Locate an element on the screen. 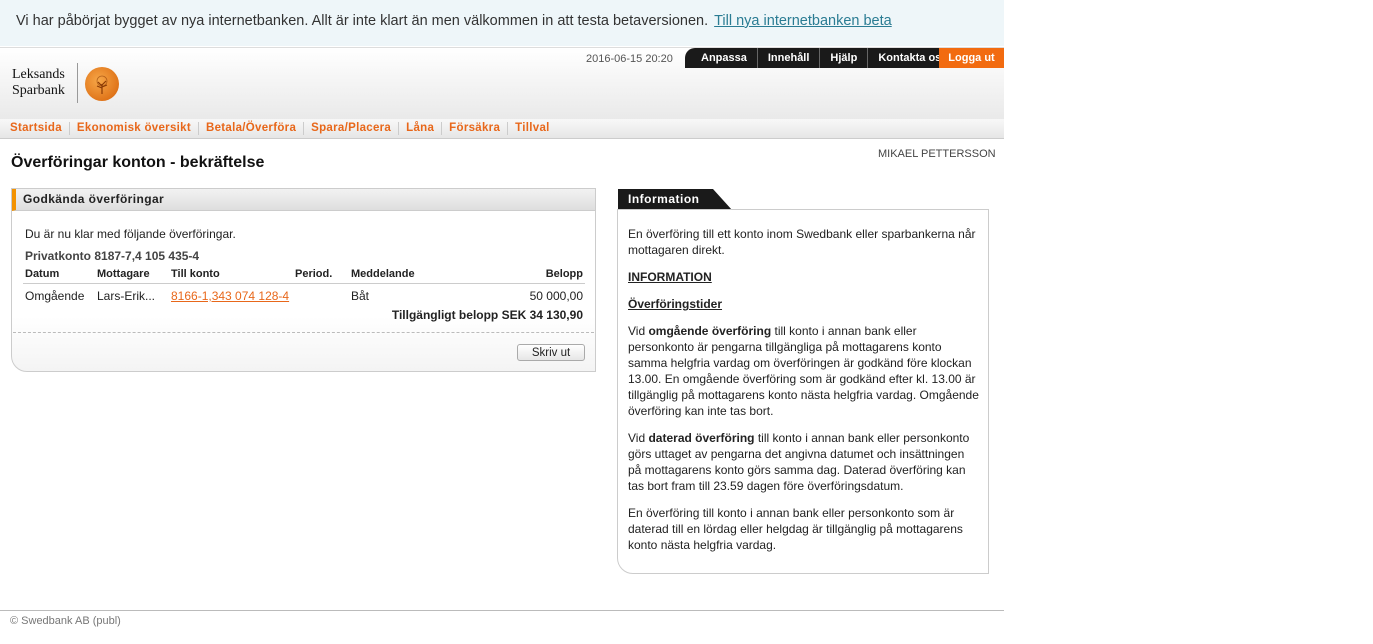 The image size is (1373, 644). oak-tree-logo-icon is located at coordinates (102, 84).